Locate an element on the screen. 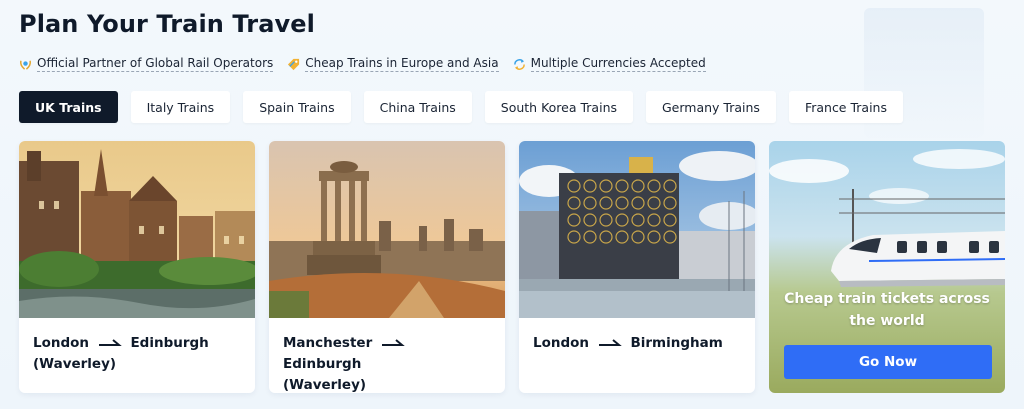  currency-exchange-icon is located at coordinates (519, 64).